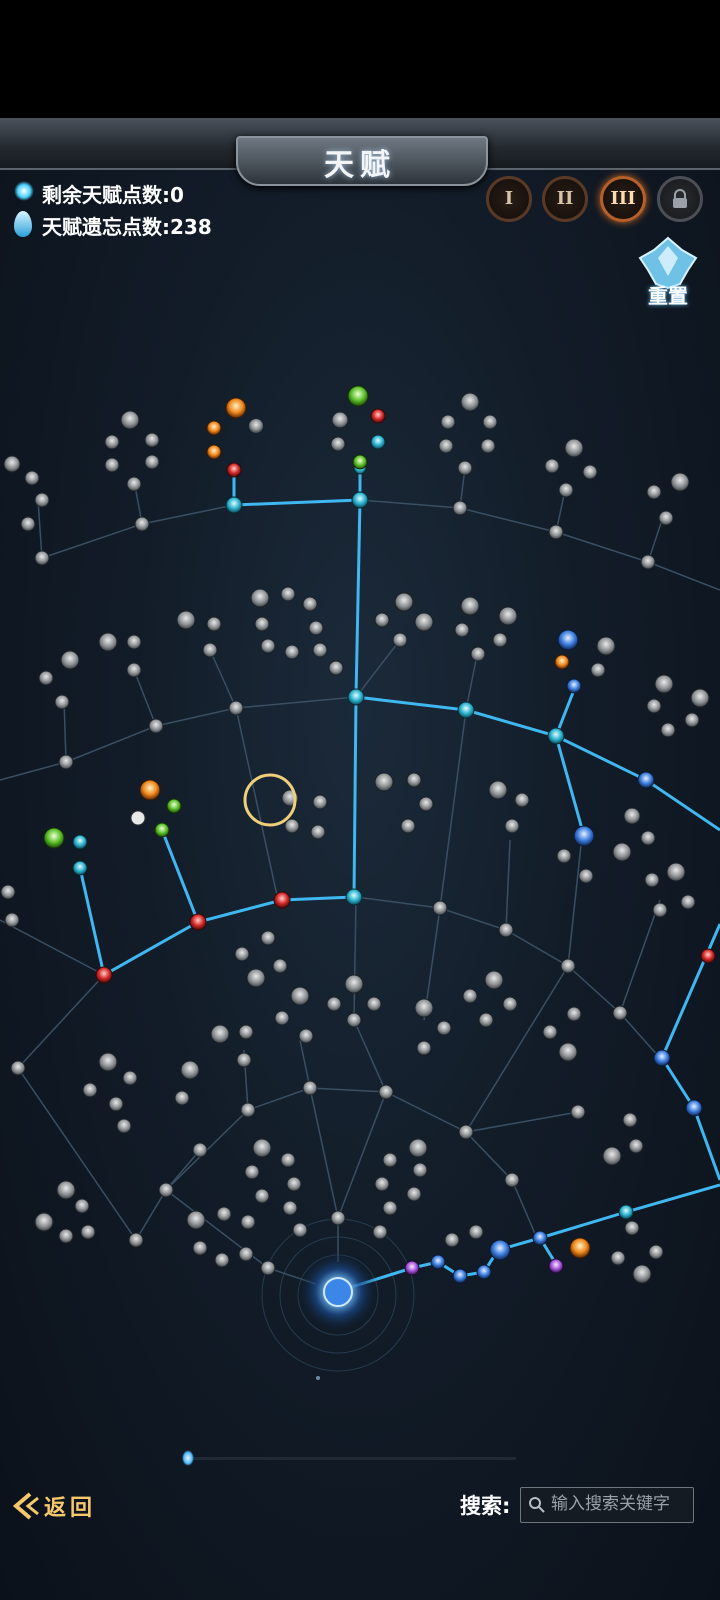  What do you see at coordinates (565, 199) in the screenshot?
I see `tier-2-button: II` at bounding box center [565, 199].